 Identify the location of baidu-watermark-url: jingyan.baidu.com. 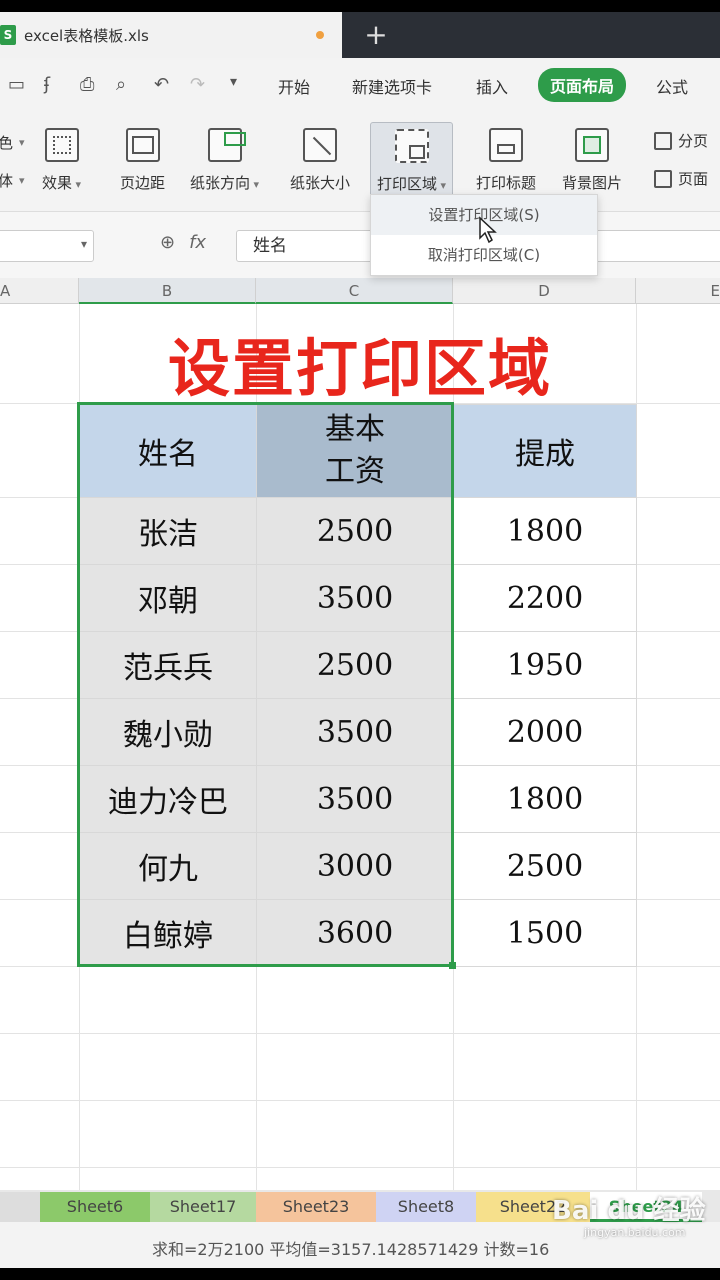
(635, 1232).